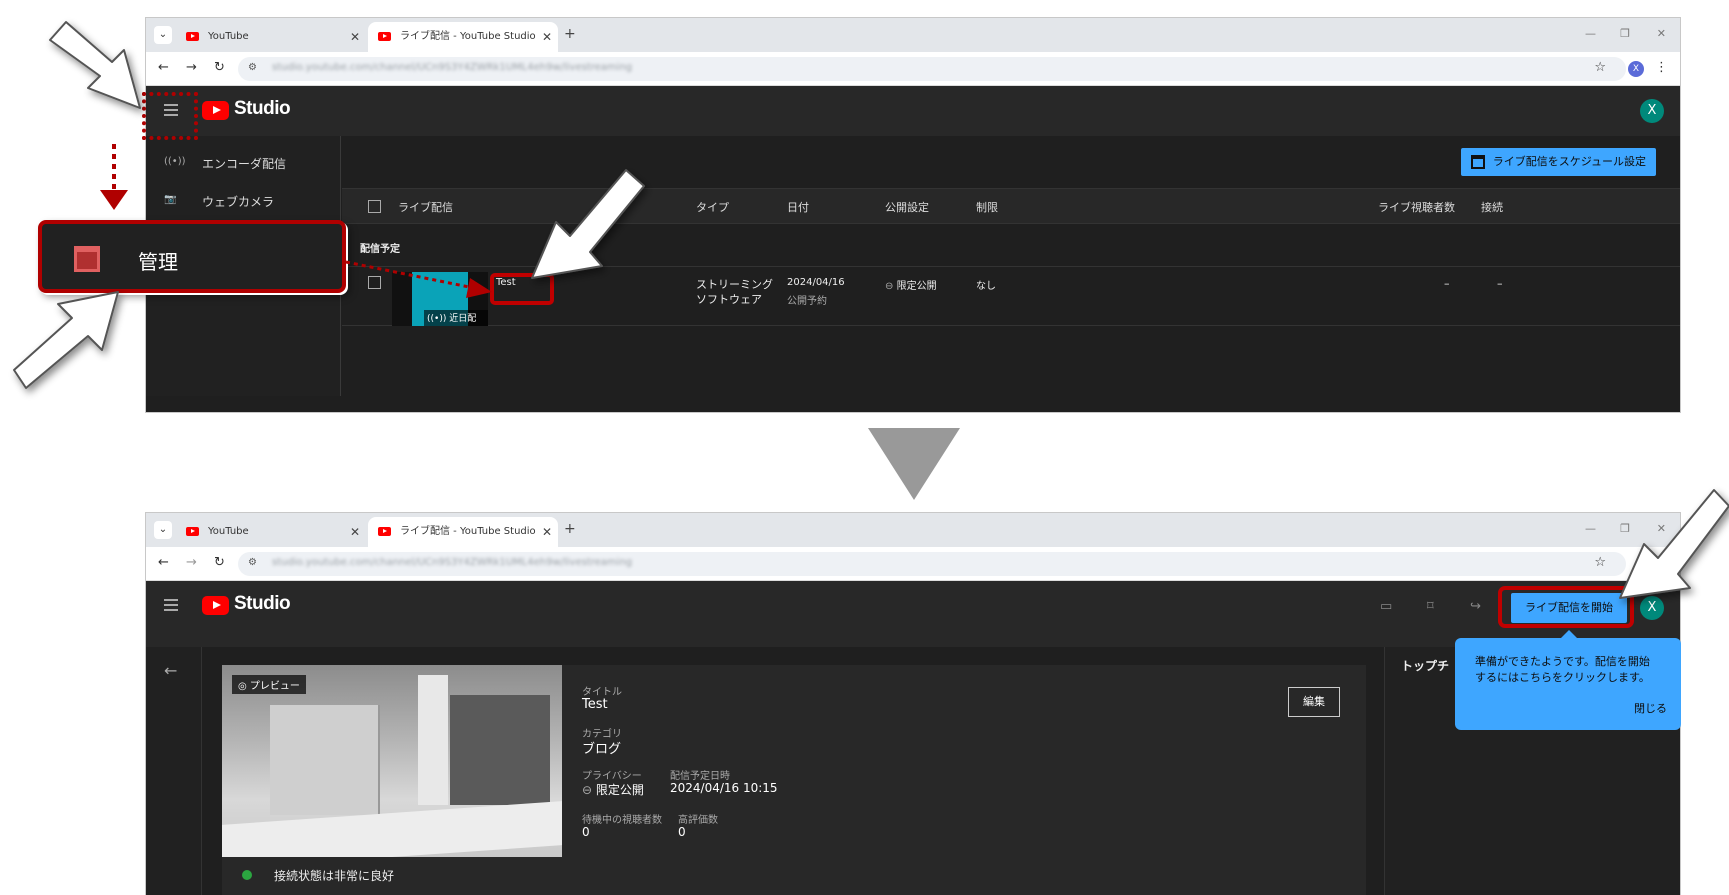  I want to click on header-viewers: ライブ視聴者数, so click(1416, 207).